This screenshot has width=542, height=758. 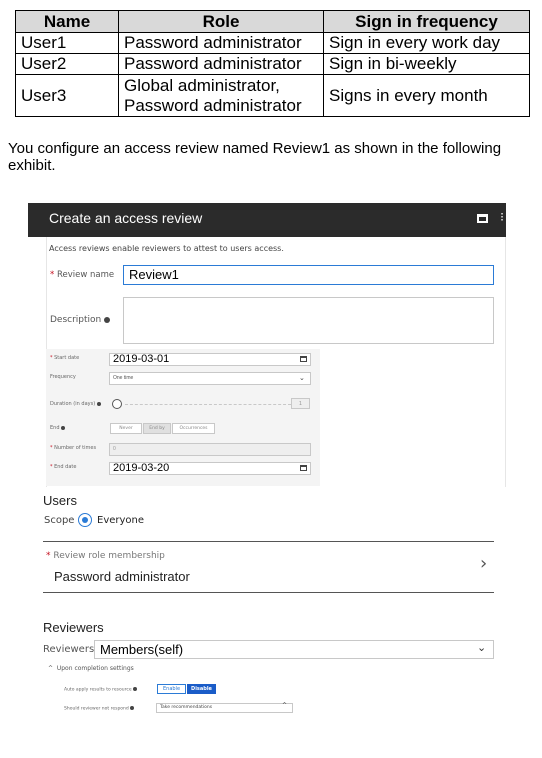 I want to click on cell-frequency: Sign in bi-weekly, so click(x=426, y=64).